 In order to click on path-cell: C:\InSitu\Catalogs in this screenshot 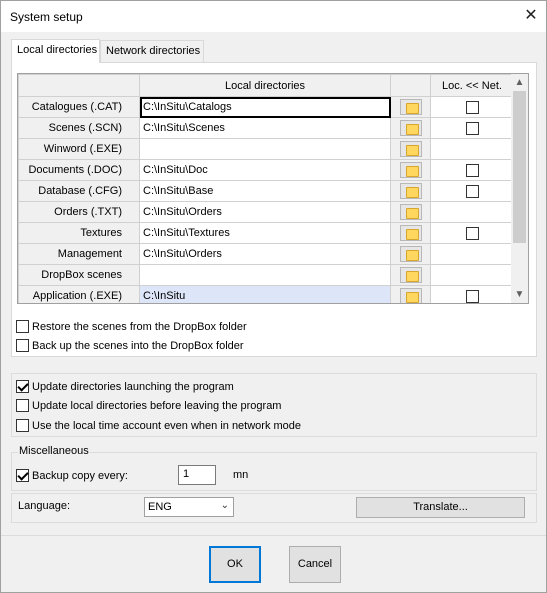, I will do `click(265, 107)`.